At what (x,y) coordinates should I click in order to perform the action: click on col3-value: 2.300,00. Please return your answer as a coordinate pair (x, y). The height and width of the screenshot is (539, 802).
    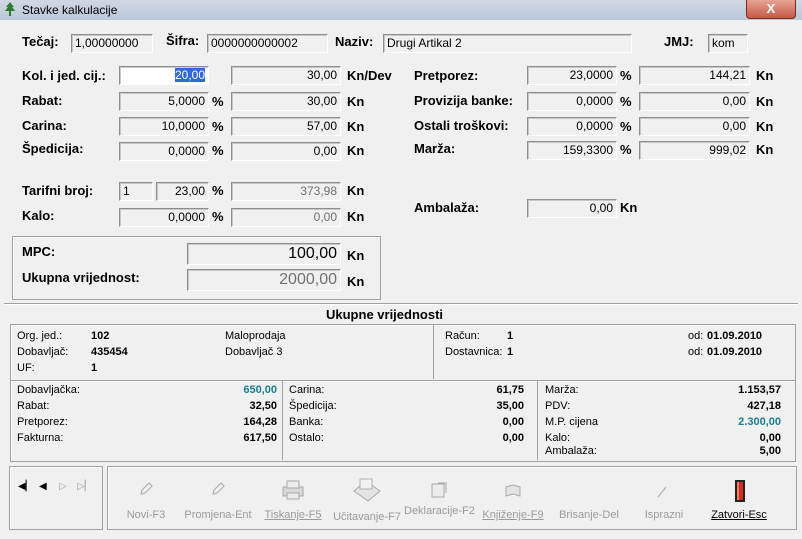
    Looking at the image, I should click on (759, 422).